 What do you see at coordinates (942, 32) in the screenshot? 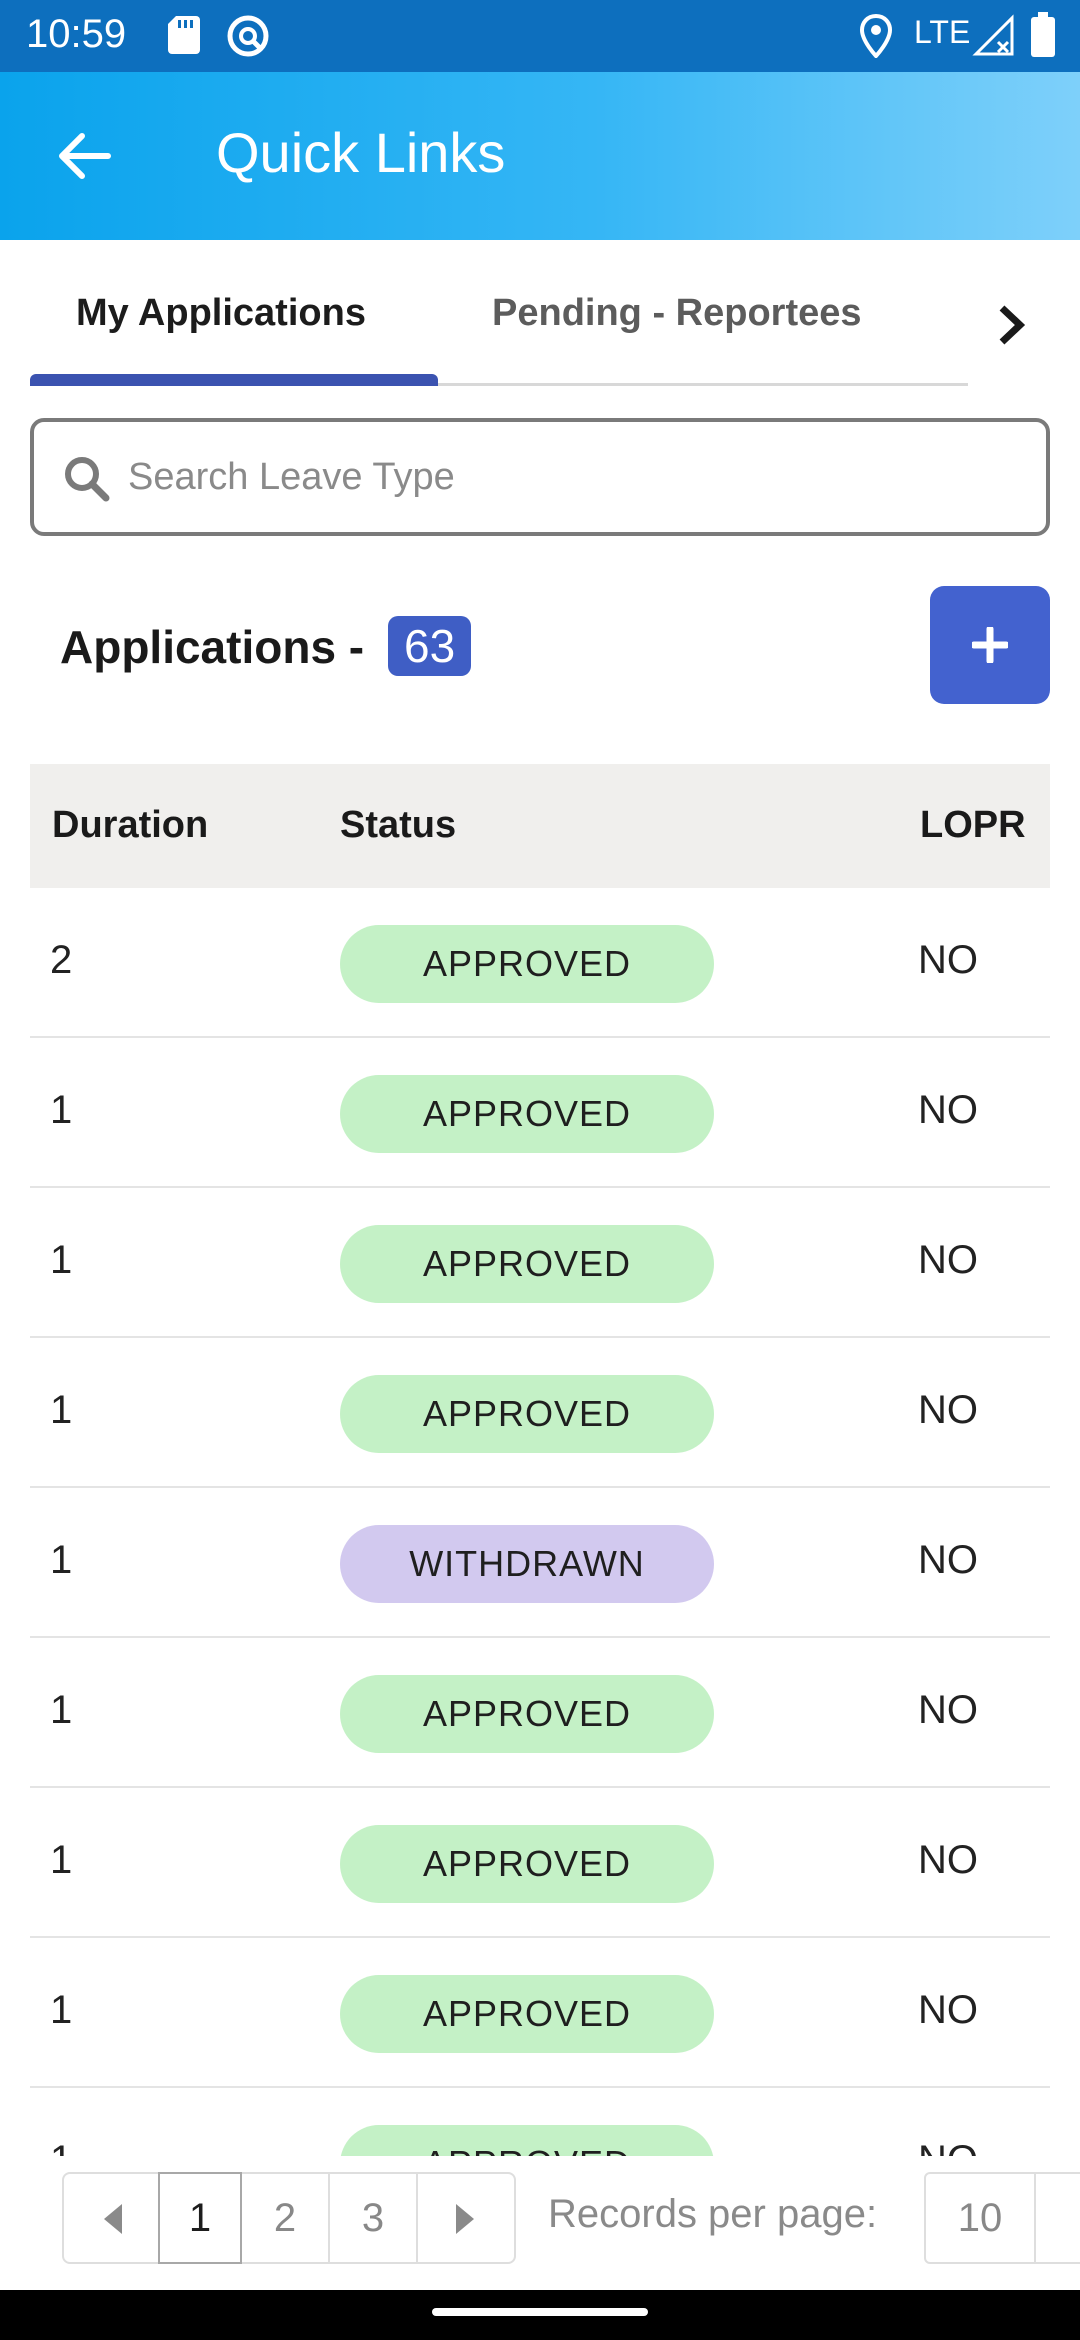
I see `network-type: LTE` at bounding box center [942, 32].